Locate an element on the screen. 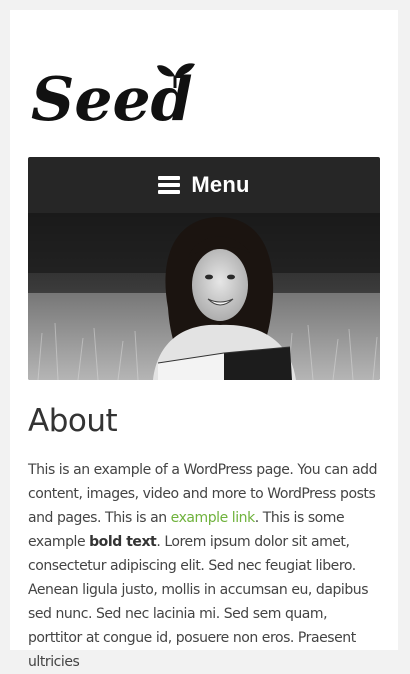 The width and height of the screenshot is (410, 674). menu-toggle-button: Menu is located at coordinates (204, 185).